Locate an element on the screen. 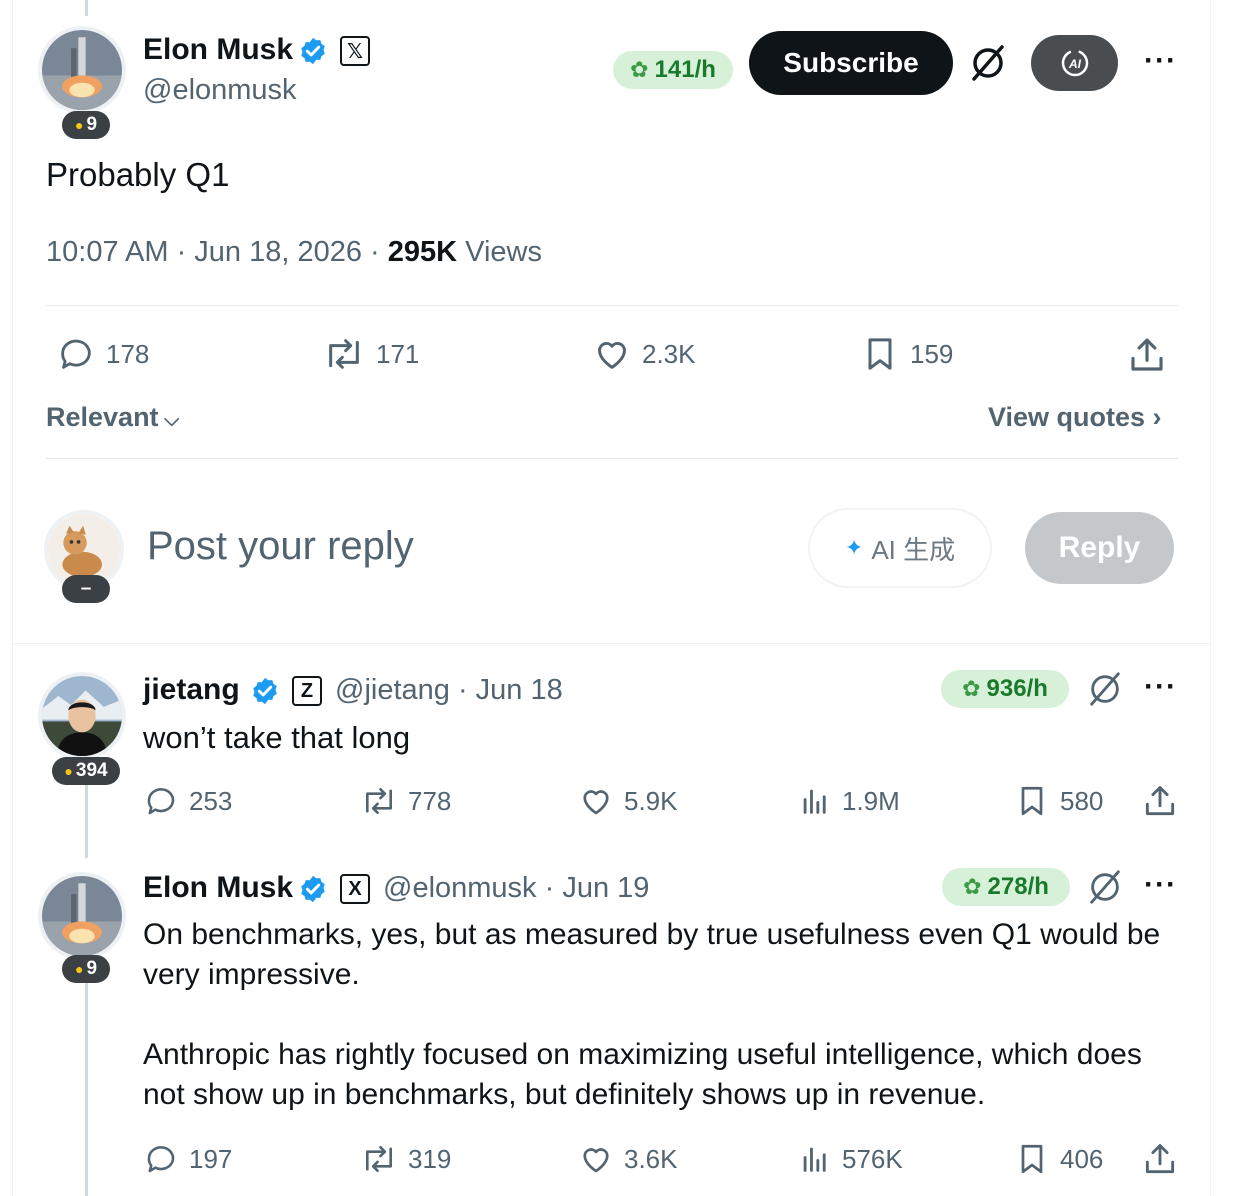  views-action: 1.9M is located at coordinates (849, 801).